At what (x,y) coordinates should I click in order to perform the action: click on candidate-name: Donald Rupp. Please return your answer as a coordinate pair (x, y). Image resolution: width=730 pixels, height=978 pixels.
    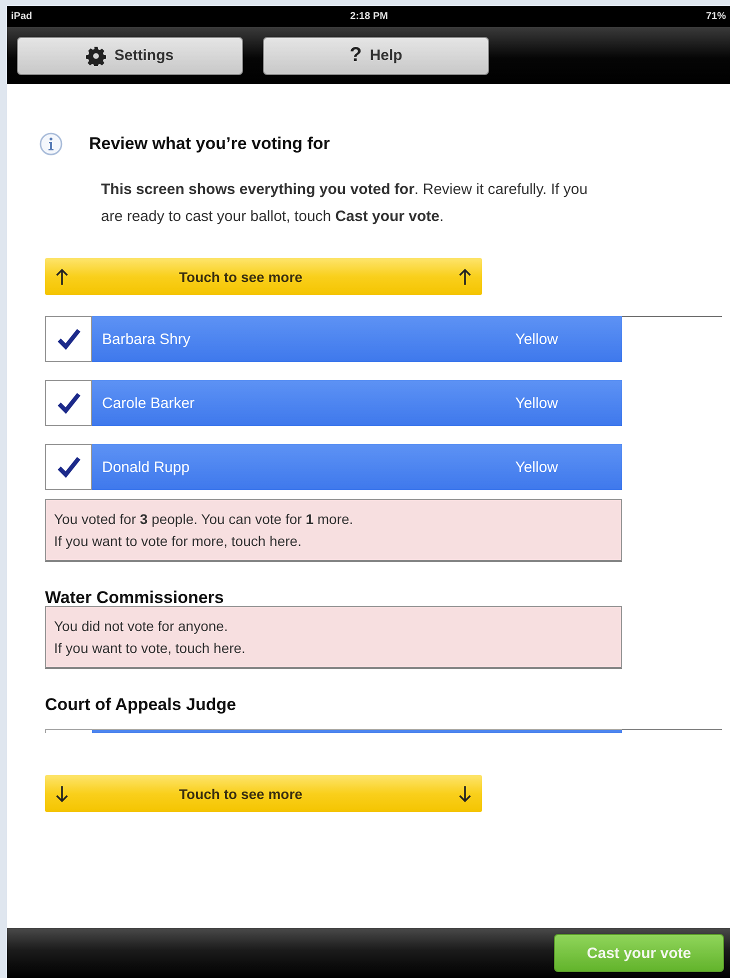
    Looking at the image, I should click on (146, 467).